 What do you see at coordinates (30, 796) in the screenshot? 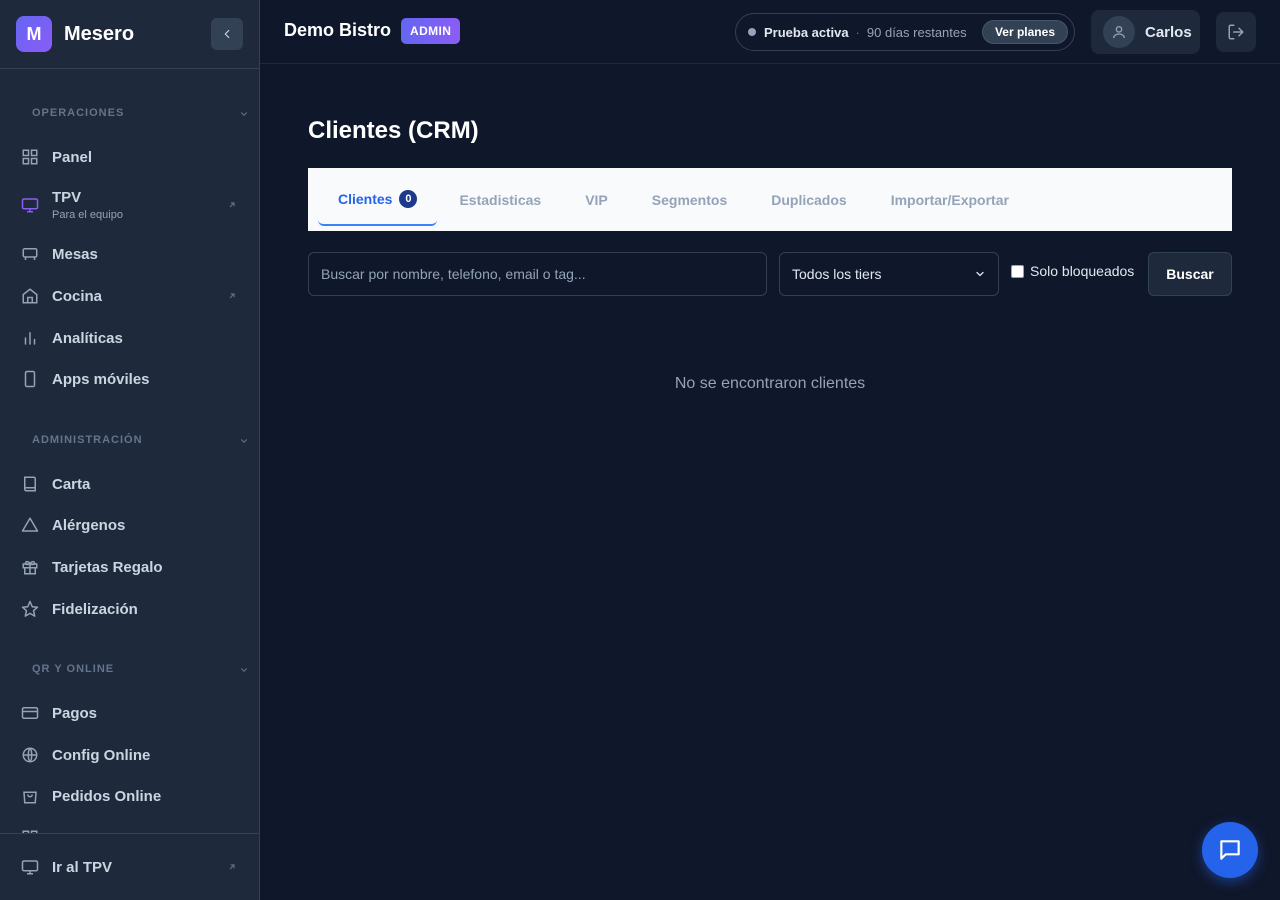
I see `shopping-bag-icon` at bounding box center [30, 796].